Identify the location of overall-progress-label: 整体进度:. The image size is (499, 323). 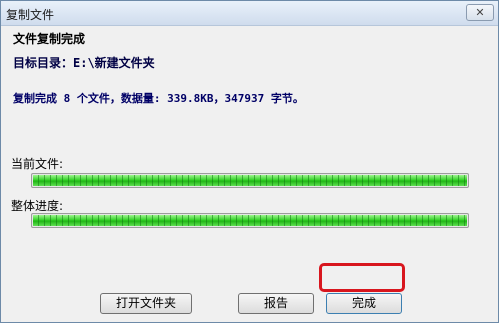
(37, 206).